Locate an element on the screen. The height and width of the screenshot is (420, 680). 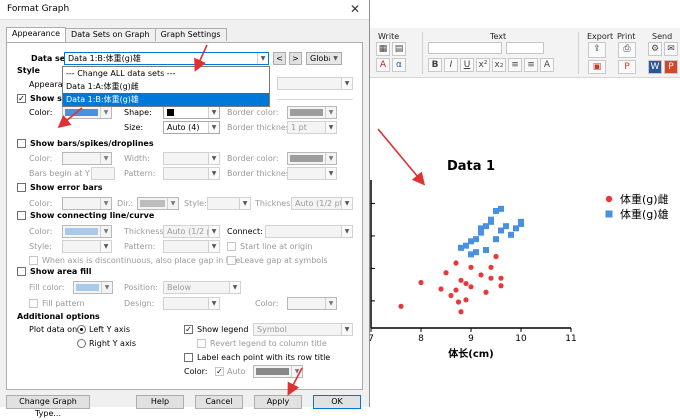
area-color-picker: ▼ is located at coordinates (312, 303).